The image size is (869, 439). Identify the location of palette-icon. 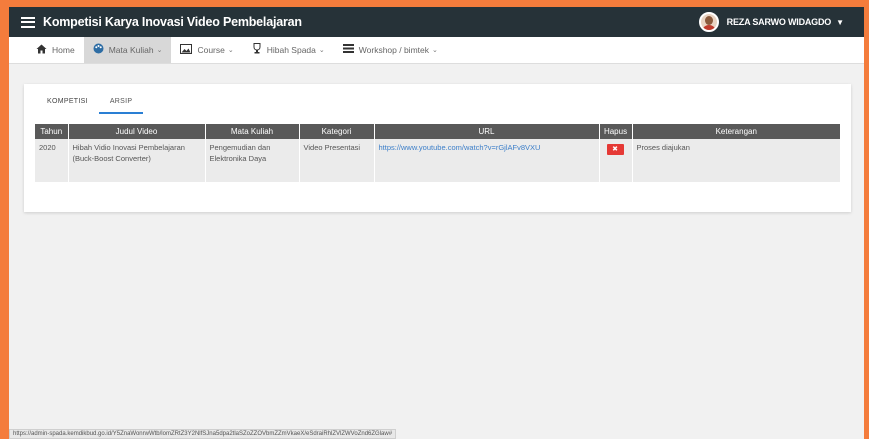
(98, 50).